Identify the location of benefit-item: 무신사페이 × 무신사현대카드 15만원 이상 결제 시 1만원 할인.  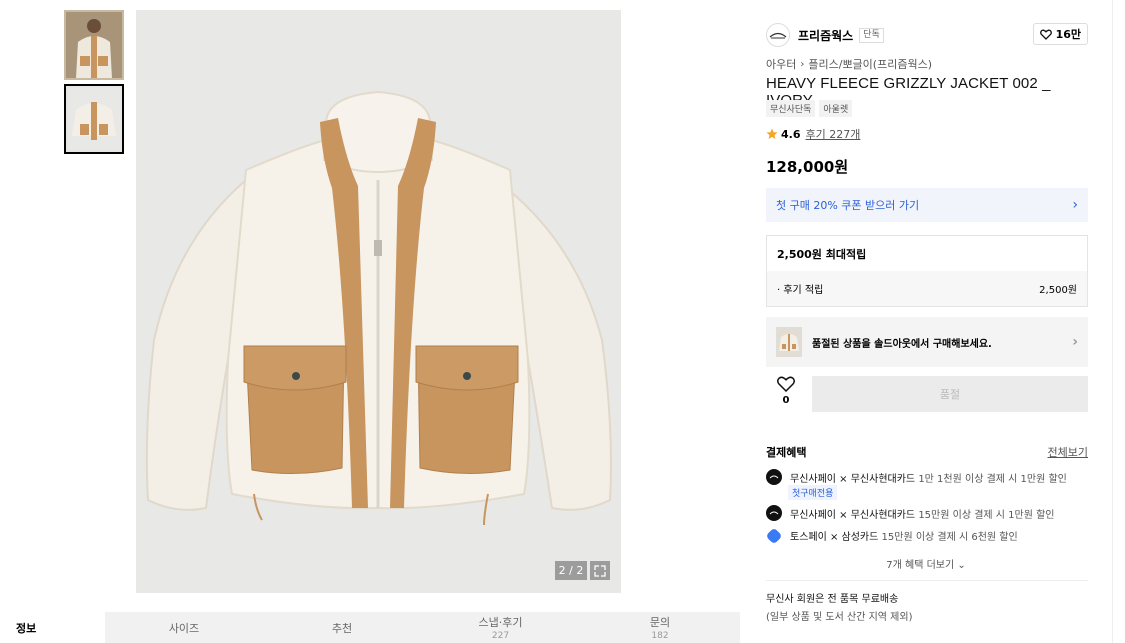
(927, 513).